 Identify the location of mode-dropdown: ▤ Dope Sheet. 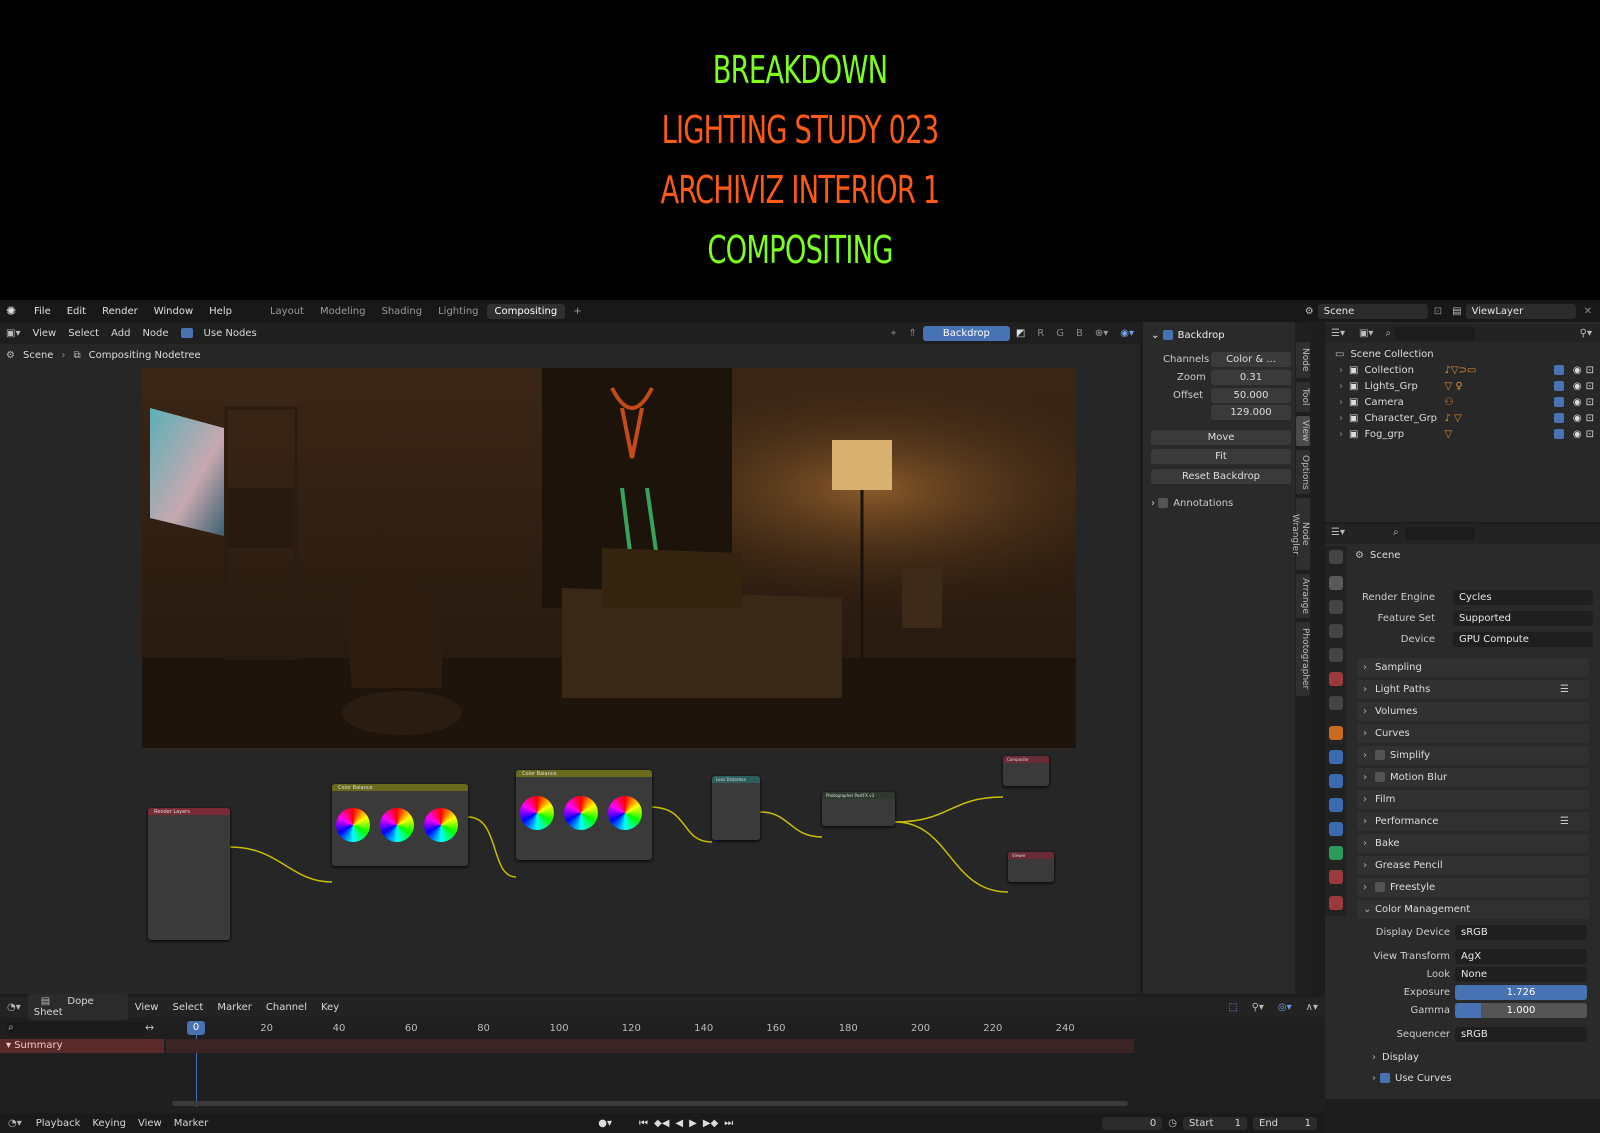
(77, 1007).